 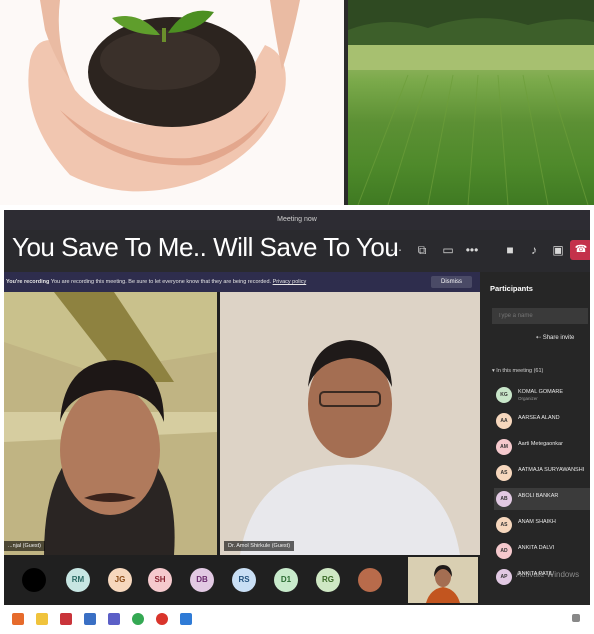 I want to click on participant-avatar: AM, so click(x=504, y=447).